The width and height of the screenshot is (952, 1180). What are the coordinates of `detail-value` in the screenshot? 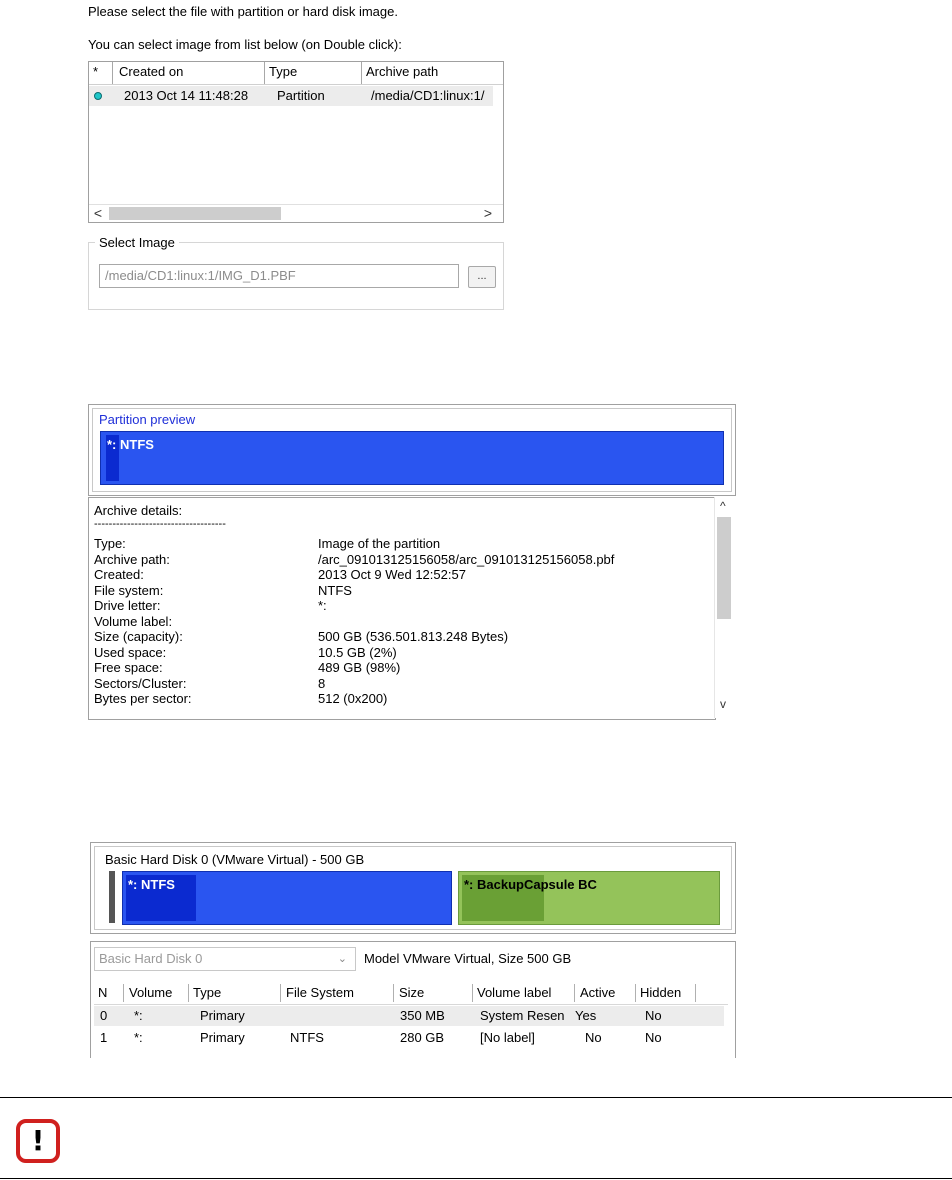 It's located at (466, 622).